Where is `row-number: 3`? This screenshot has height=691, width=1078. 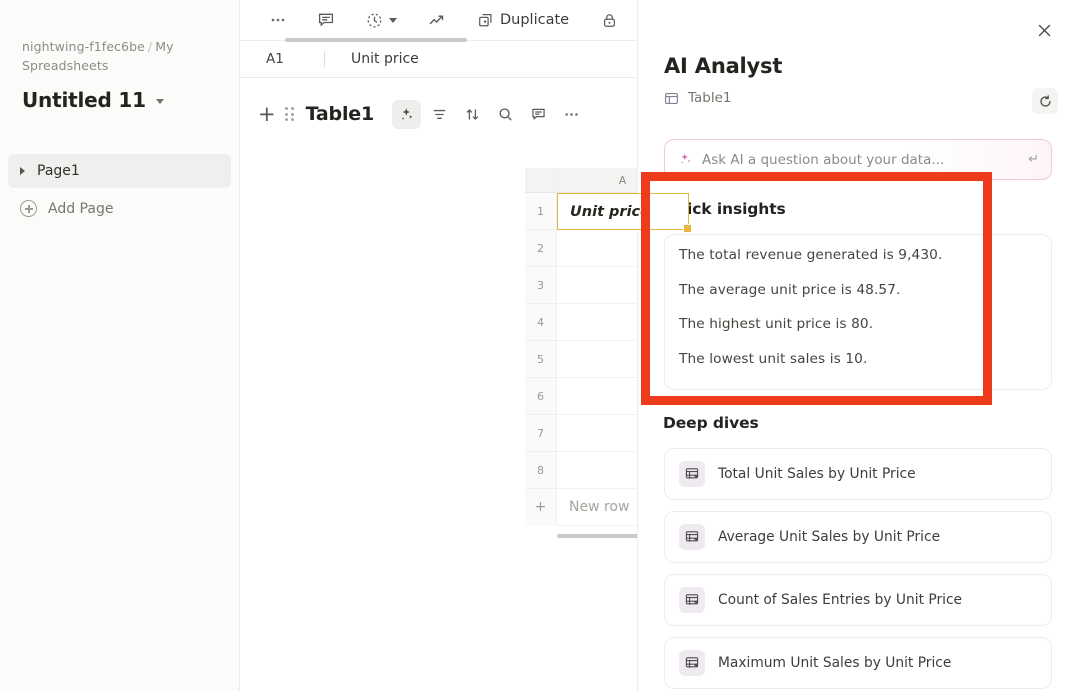 row-number: 3 is located at coordinates (541, 285).